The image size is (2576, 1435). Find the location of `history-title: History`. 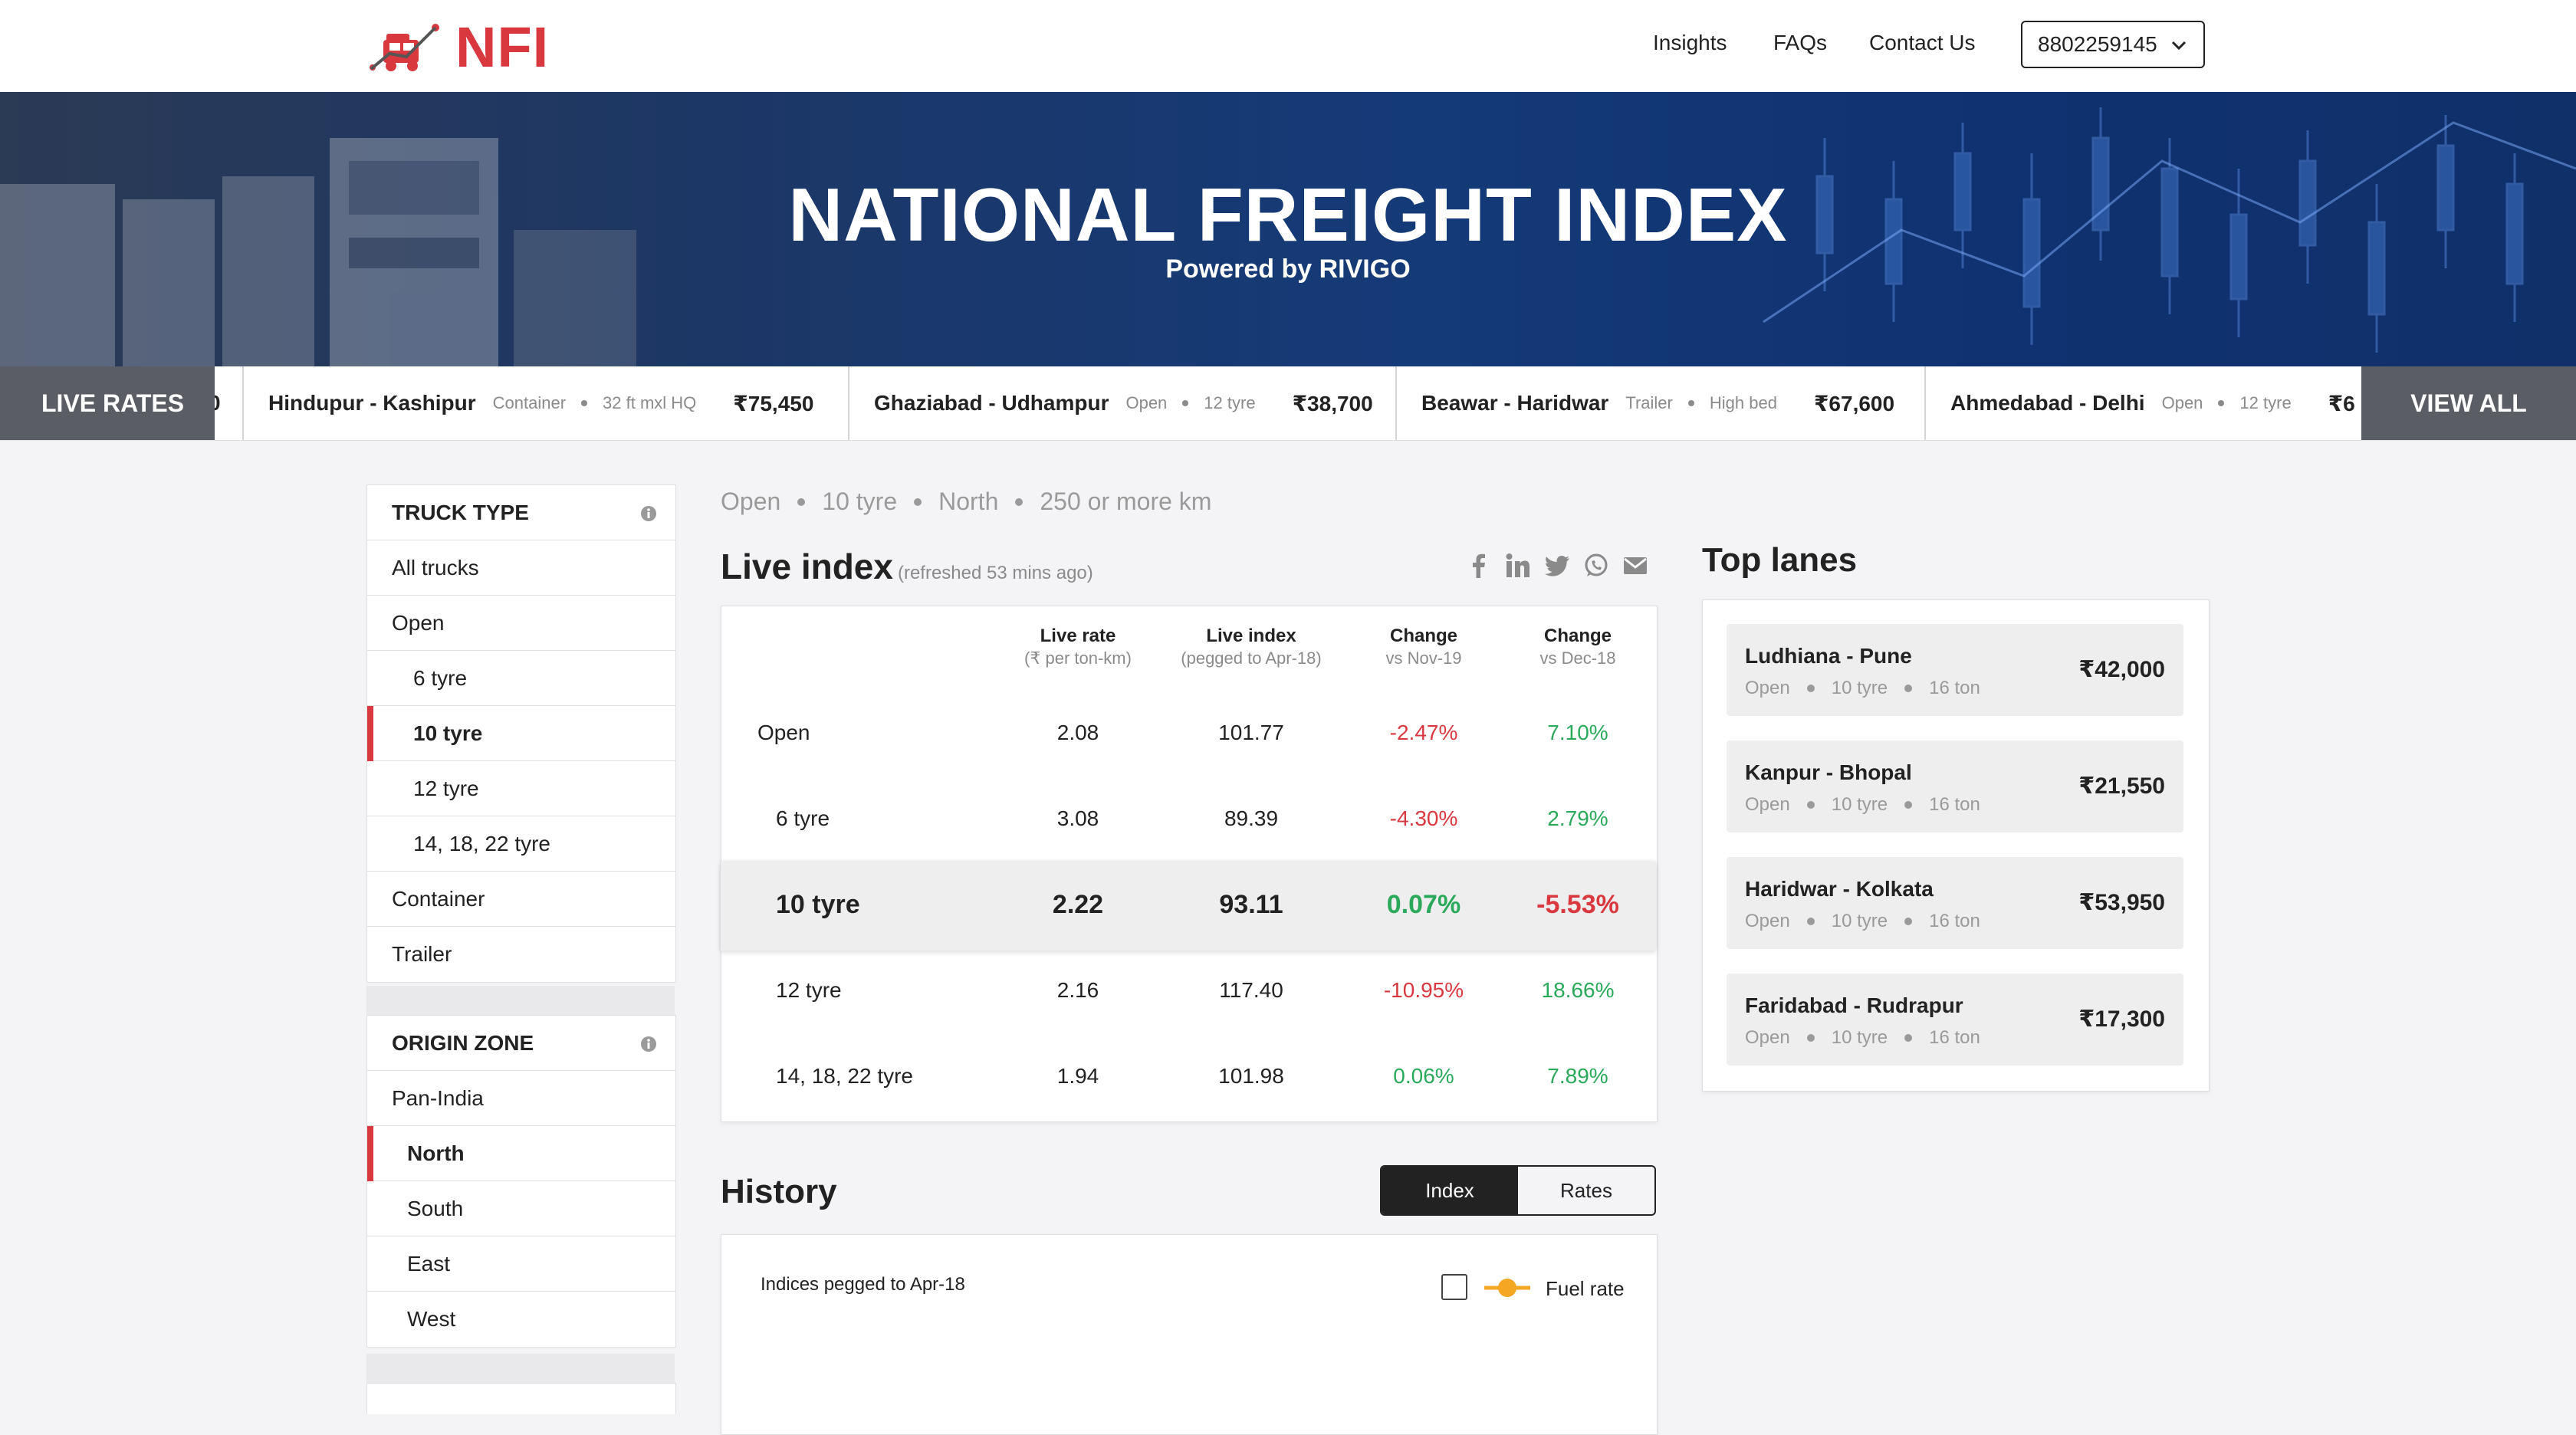

history-title: History is located at coordinates (779, 1192).